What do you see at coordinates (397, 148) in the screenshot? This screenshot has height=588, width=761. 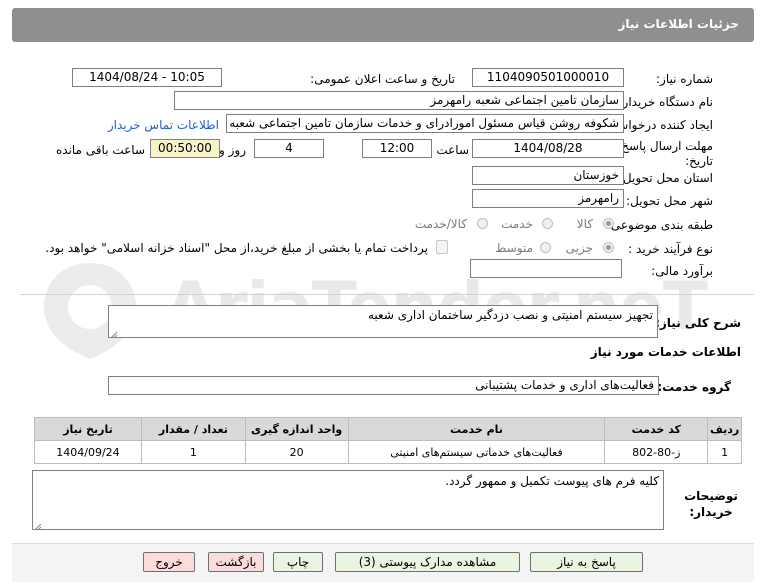 I see `deadline-time-field: 12:00` at bounding box center [397, 148].